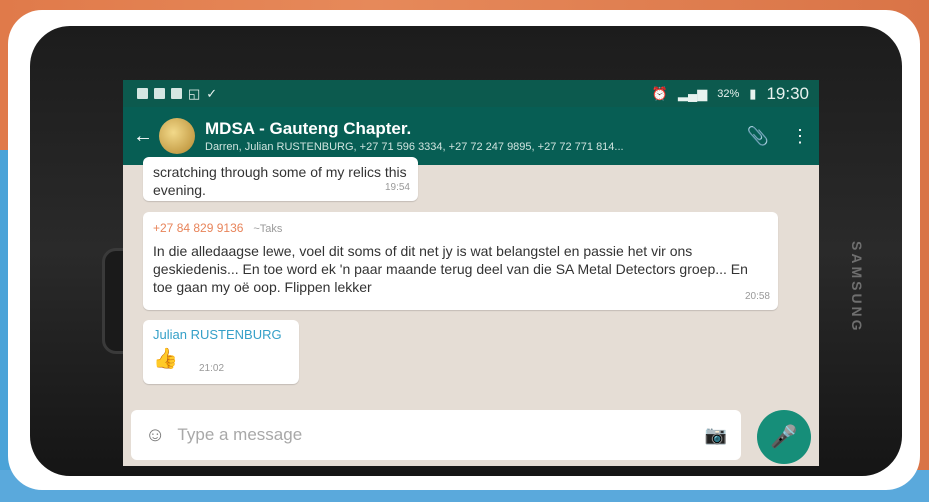 The image size is (929, 502). What do you see at coordinates (728, 93) in the screenshot?
I see `battery-percent: 32%` at bounding box center [728, 93].